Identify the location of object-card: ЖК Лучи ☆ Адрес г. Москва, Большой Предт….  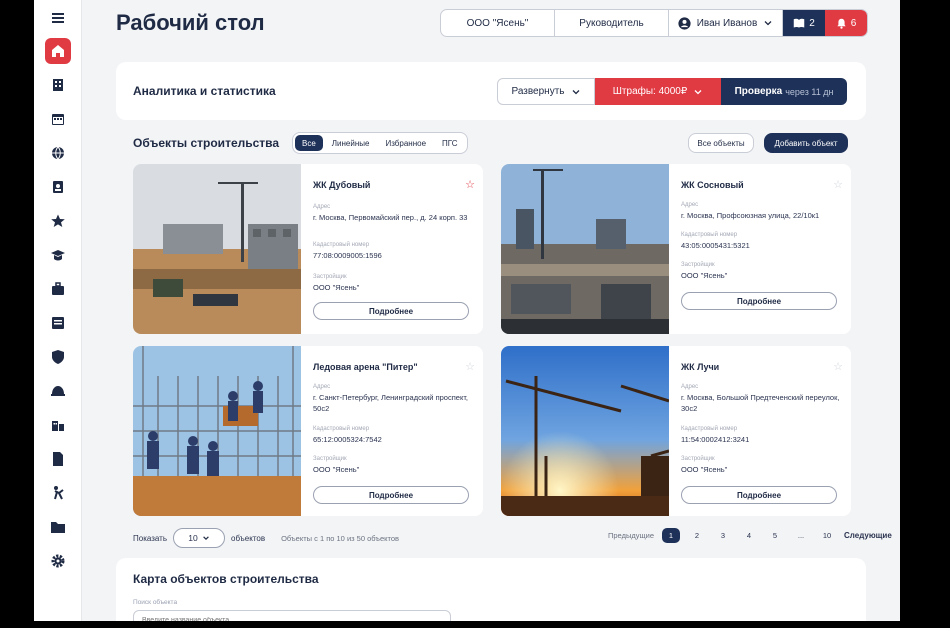
(676, 431).